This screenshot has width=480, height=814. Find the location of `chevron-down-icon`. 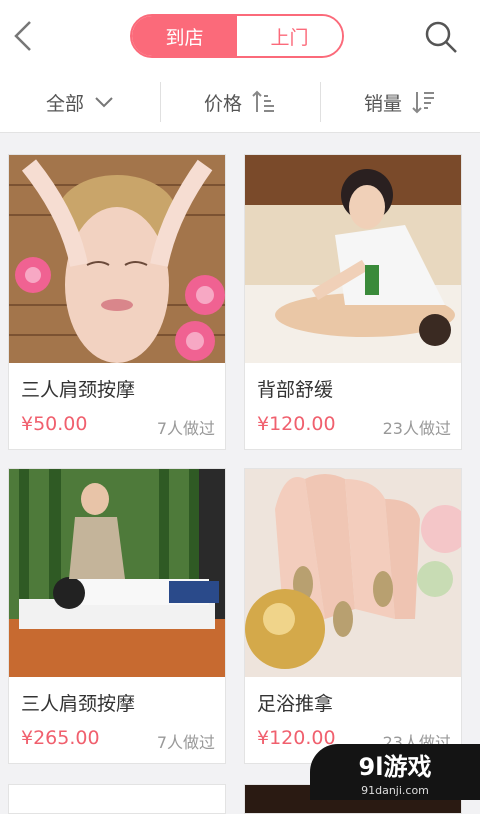

chevron-down-icon is located at coordinates (104, 102).